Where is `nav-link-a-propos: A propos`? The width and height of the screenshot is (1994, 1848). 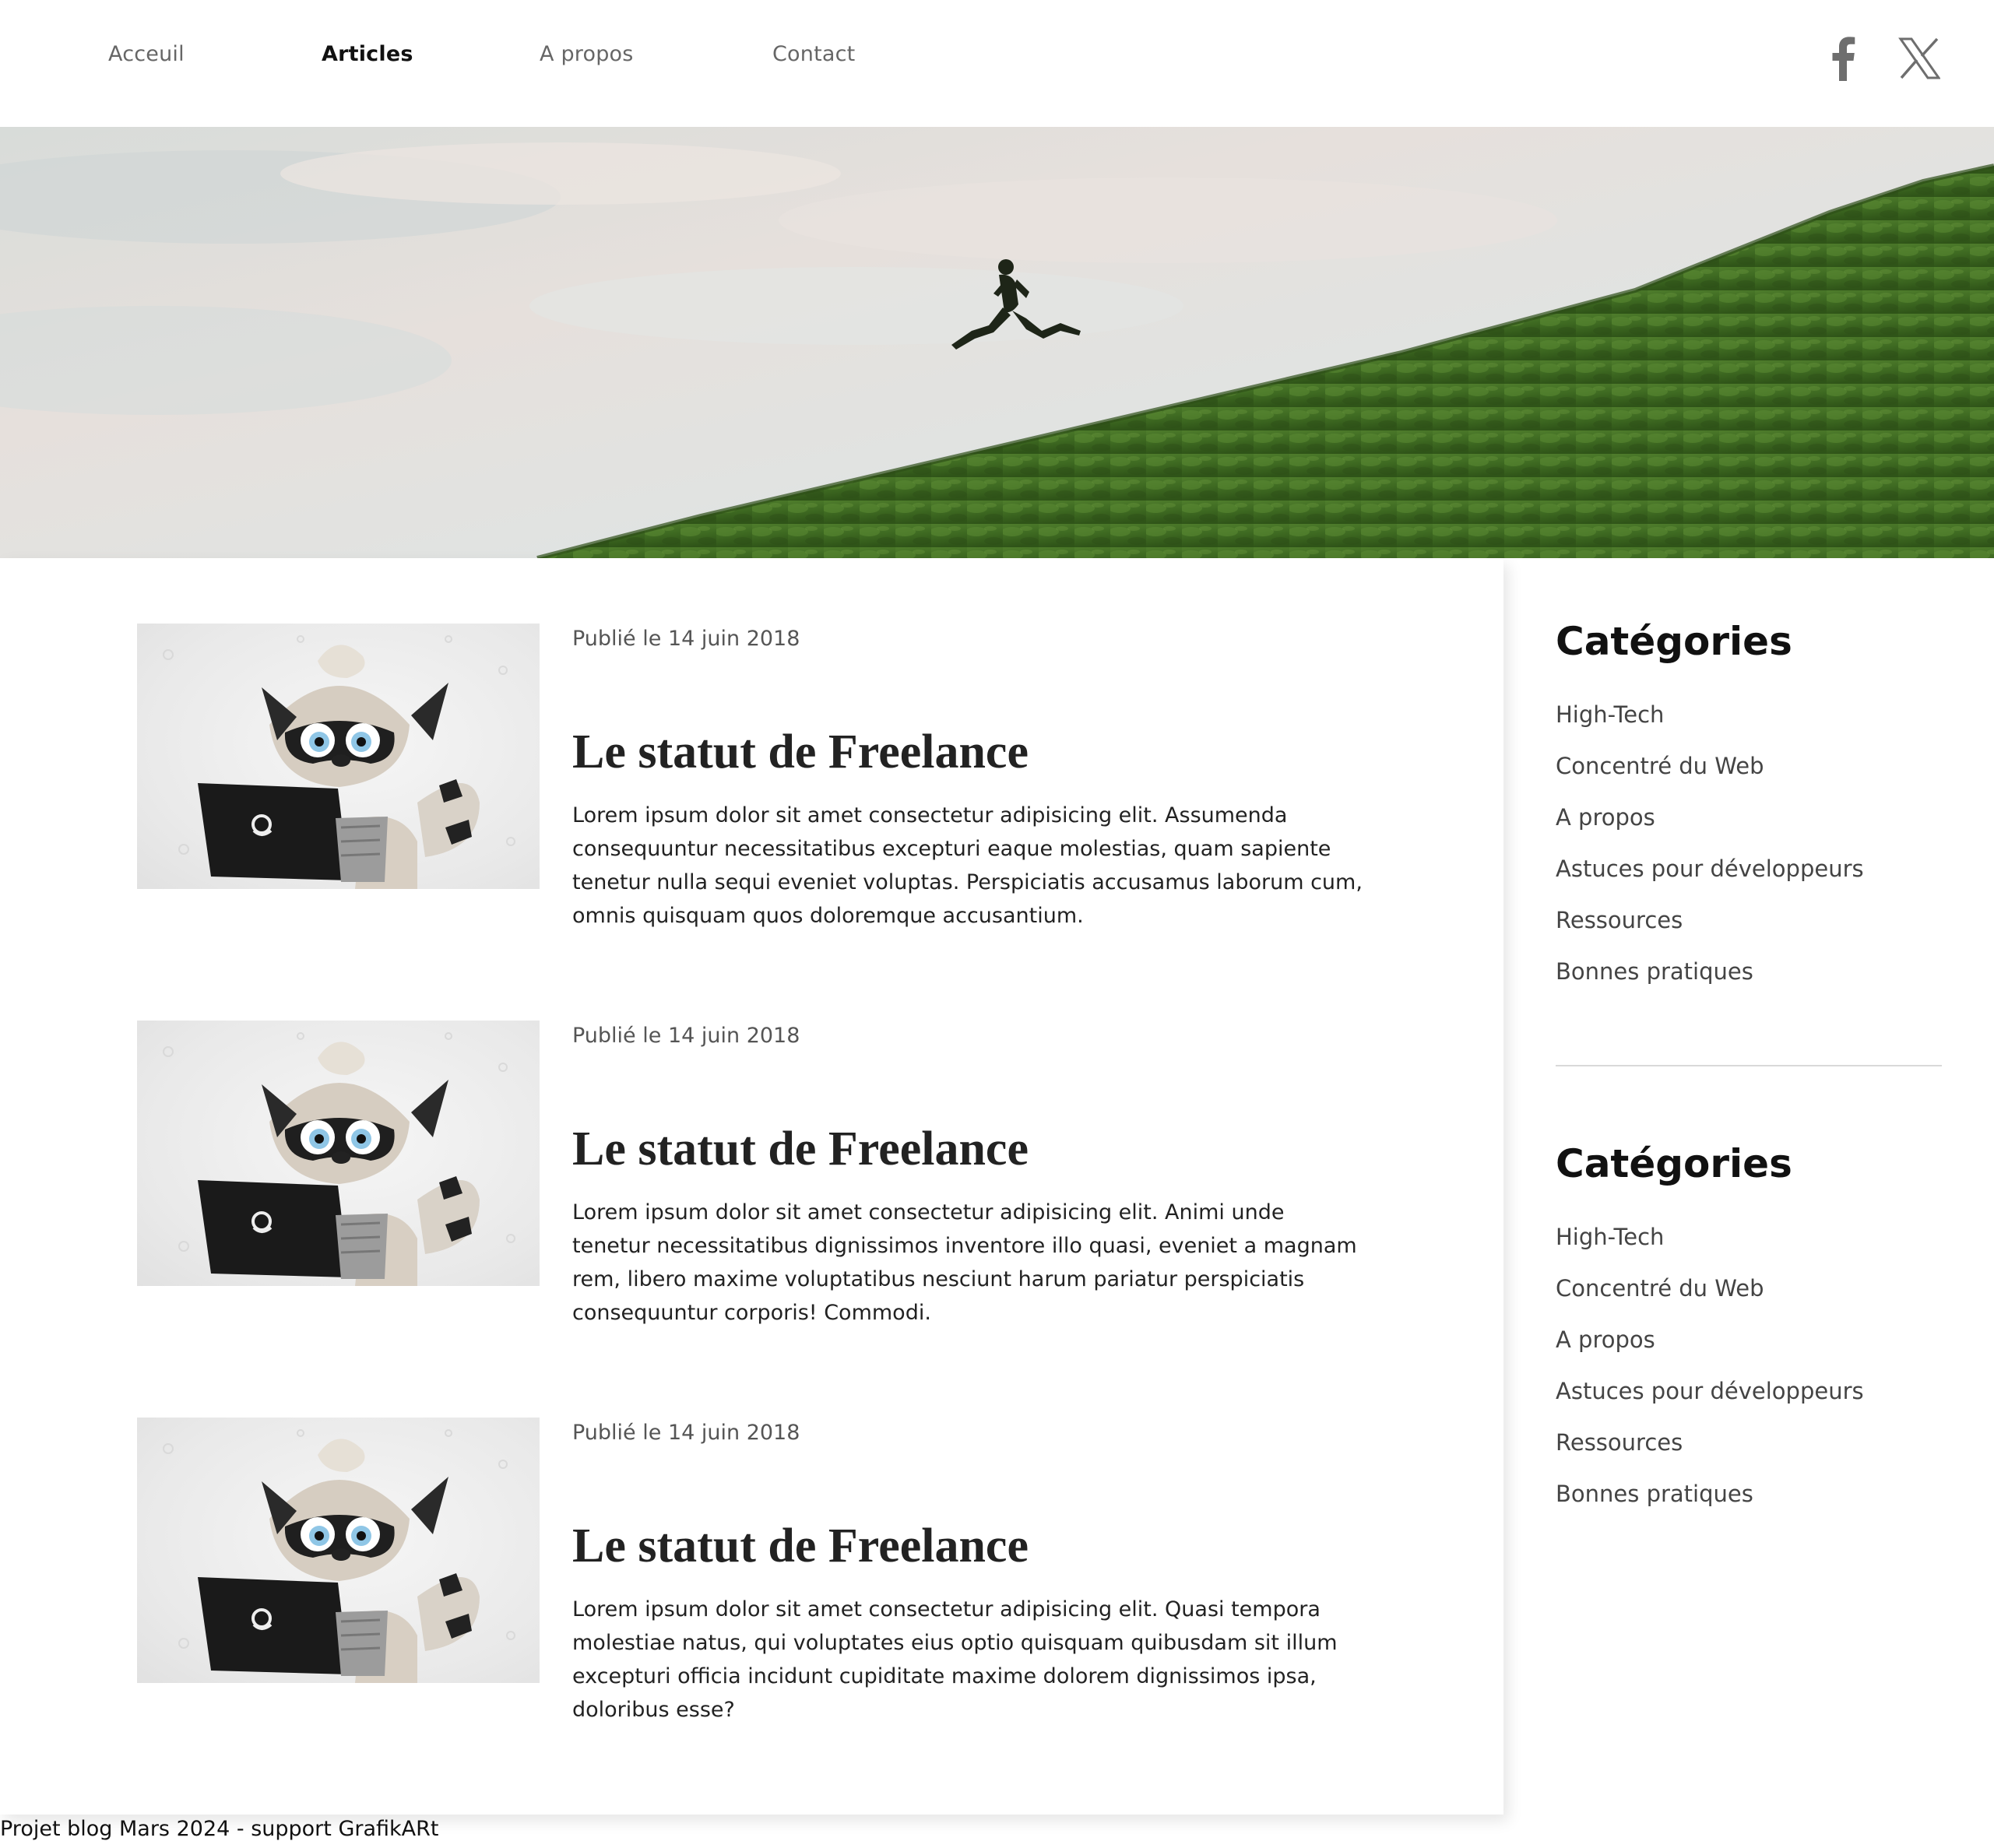 nav-link-a-propos: A propos is located at coordinates (587, 54).